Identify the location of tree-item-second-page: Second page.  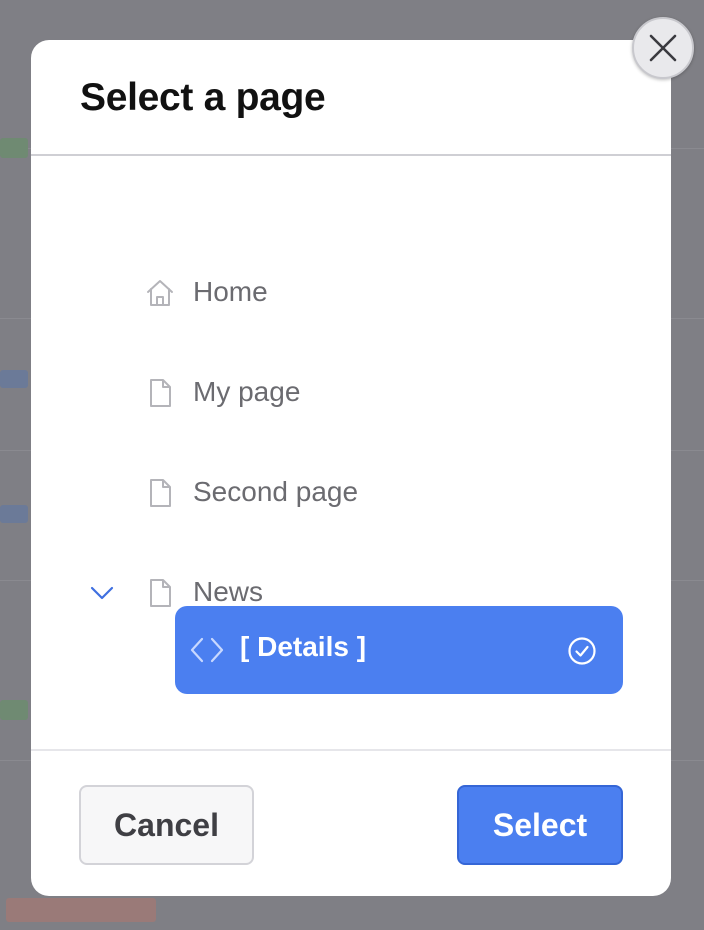
(351, 492).